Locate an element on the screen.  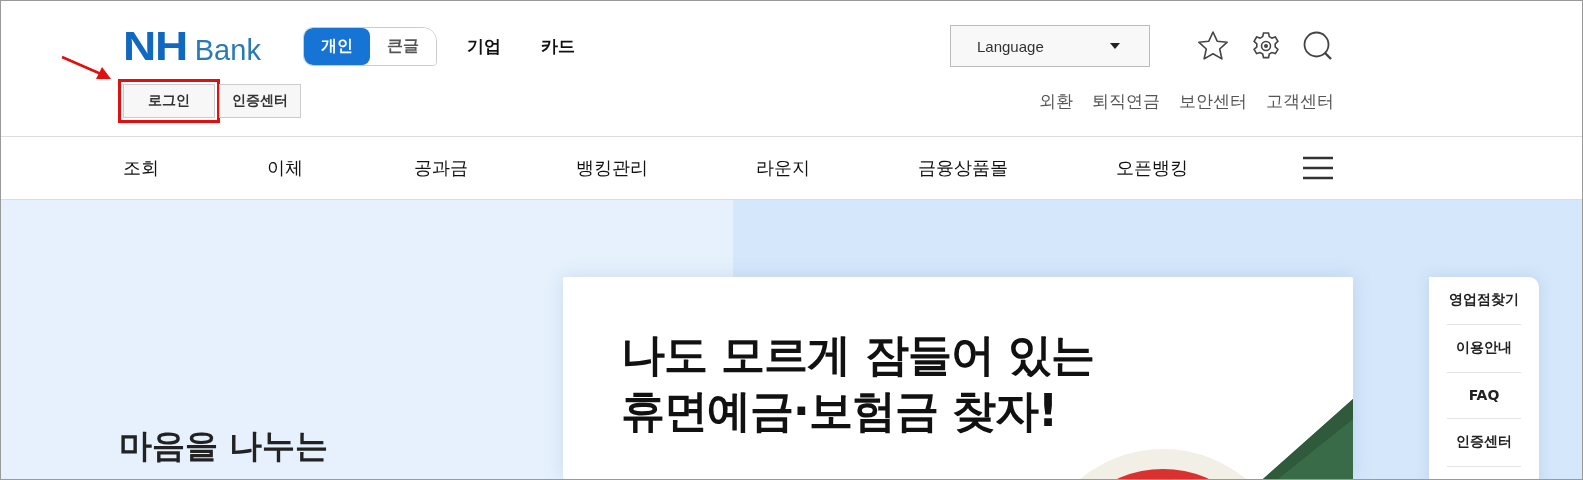
star-icon is located at coordinates (1213, 46).